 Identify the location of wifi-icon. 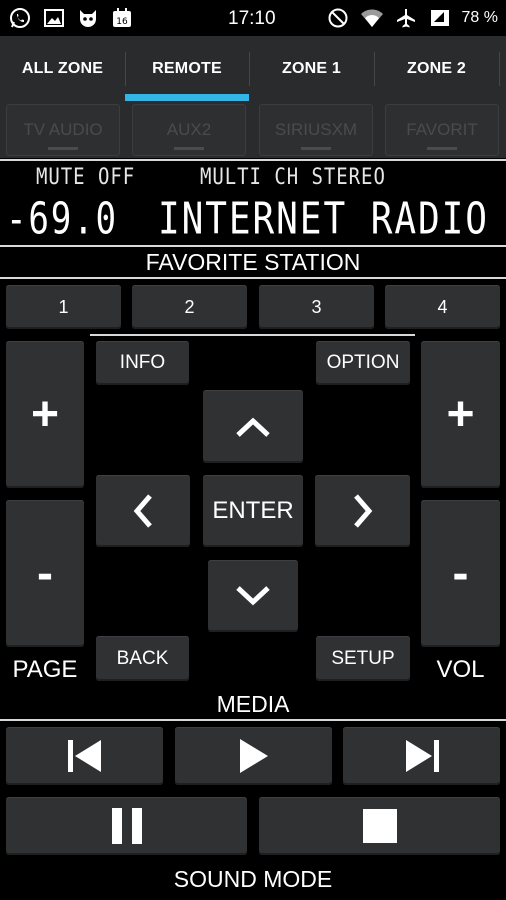
(372, 18).